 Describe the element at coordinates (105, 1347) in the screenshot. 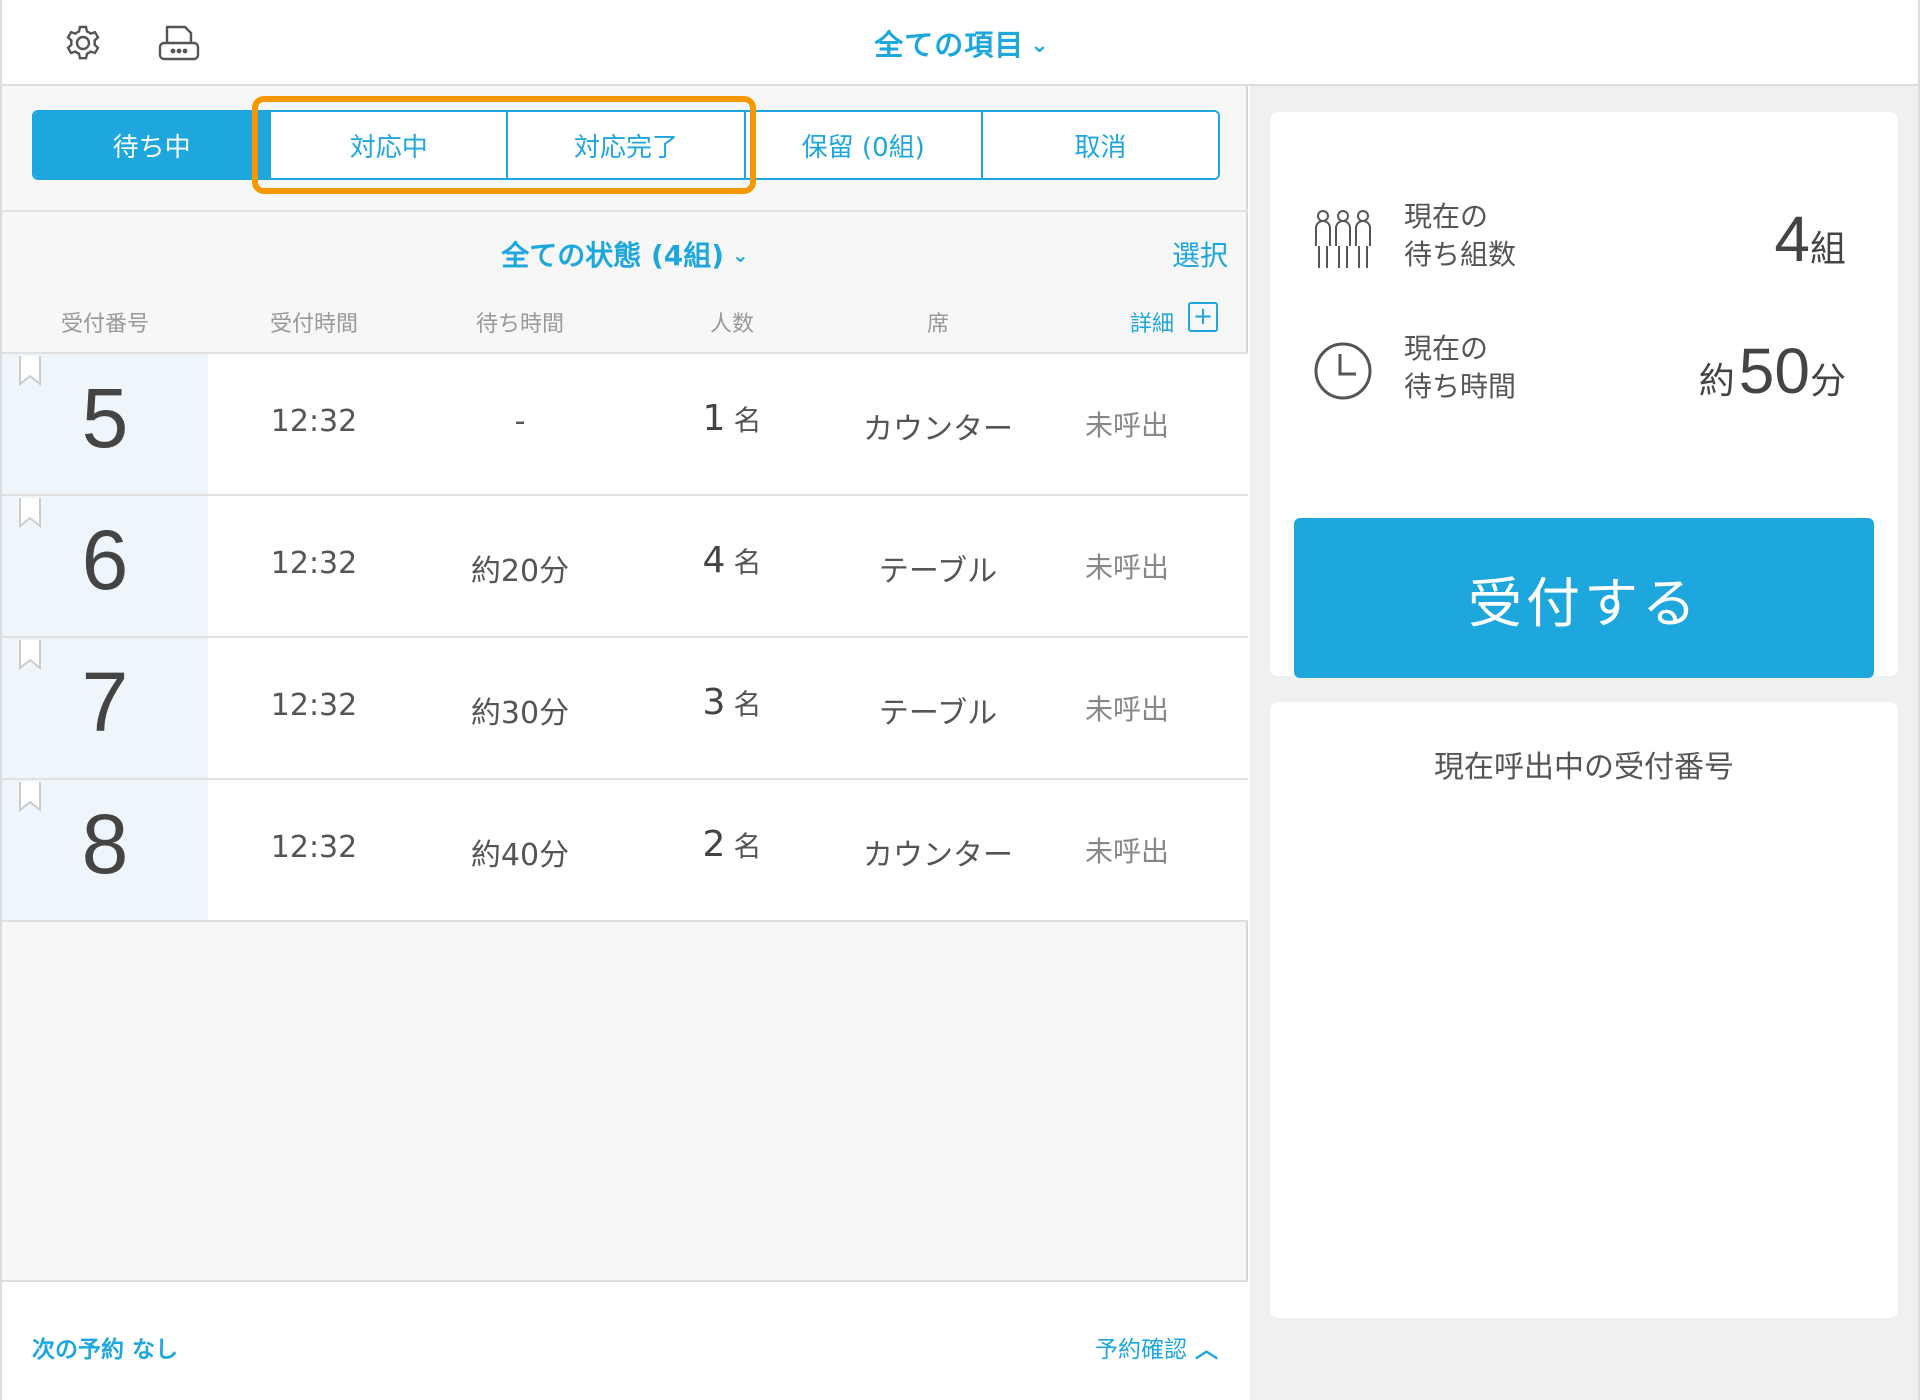

I see `next-reservation-link: 次の予約 なし` at that location.